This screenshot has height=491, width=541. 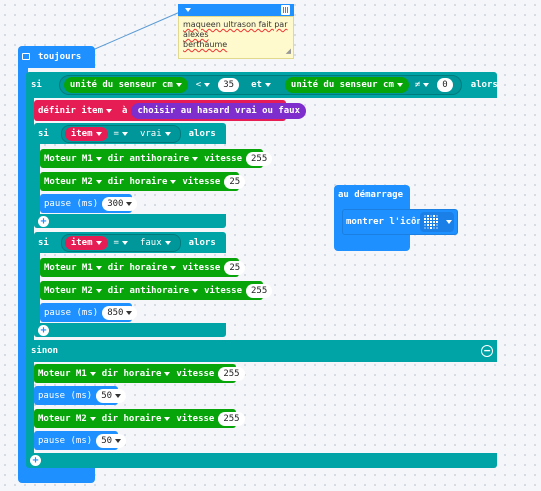 I want to click on motor-m2-true-speed-input: 25, so click(x=235, y=181).